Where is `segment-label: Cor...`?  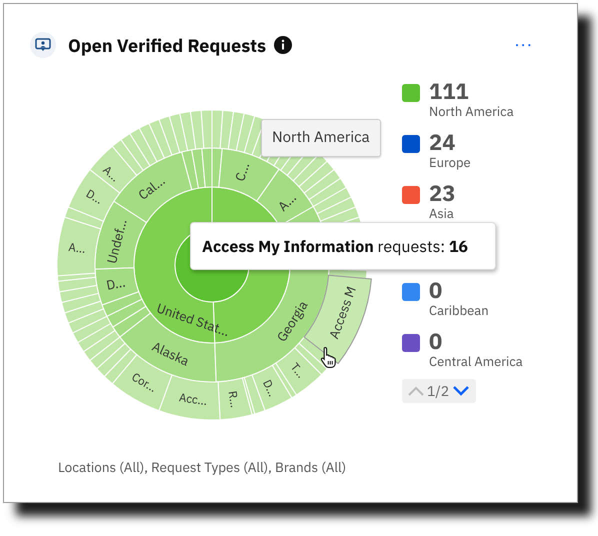
segment-label: Cor... is located at coordinates (144, 383).